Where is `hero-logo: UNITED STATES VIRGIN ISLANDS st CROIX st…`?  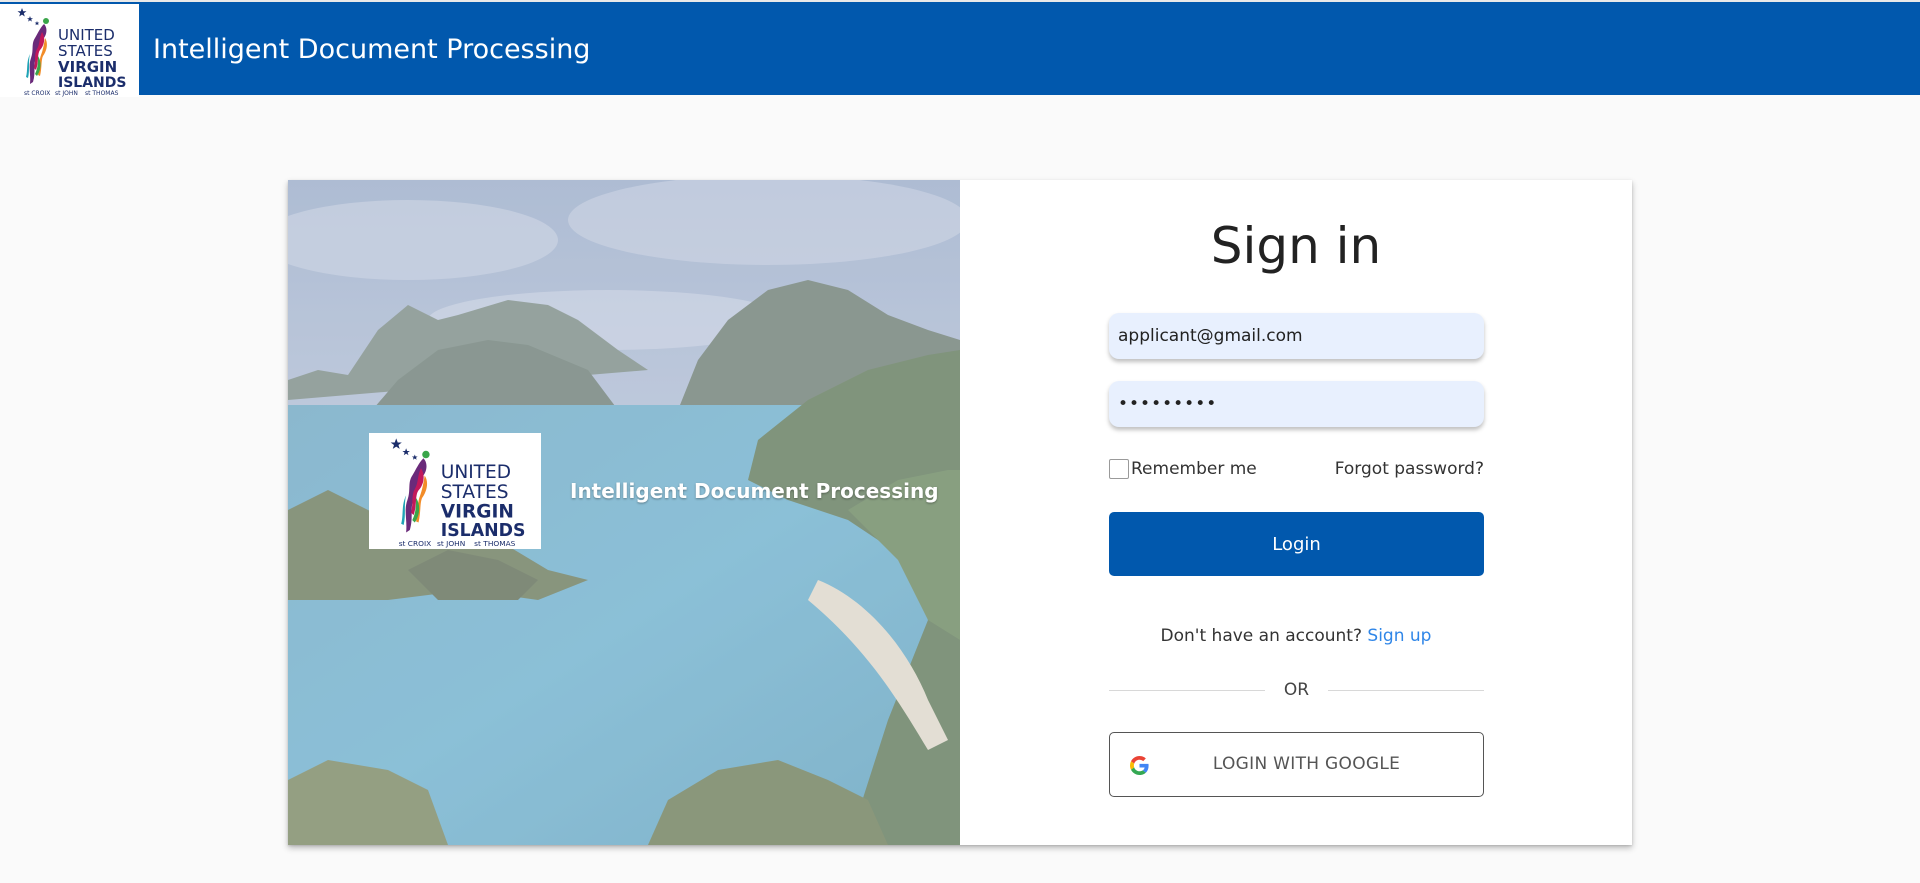 hero-logo: UNITED STATES VIRGIN ISLANDS st CROIX st… is located at coordinates (455, 491).